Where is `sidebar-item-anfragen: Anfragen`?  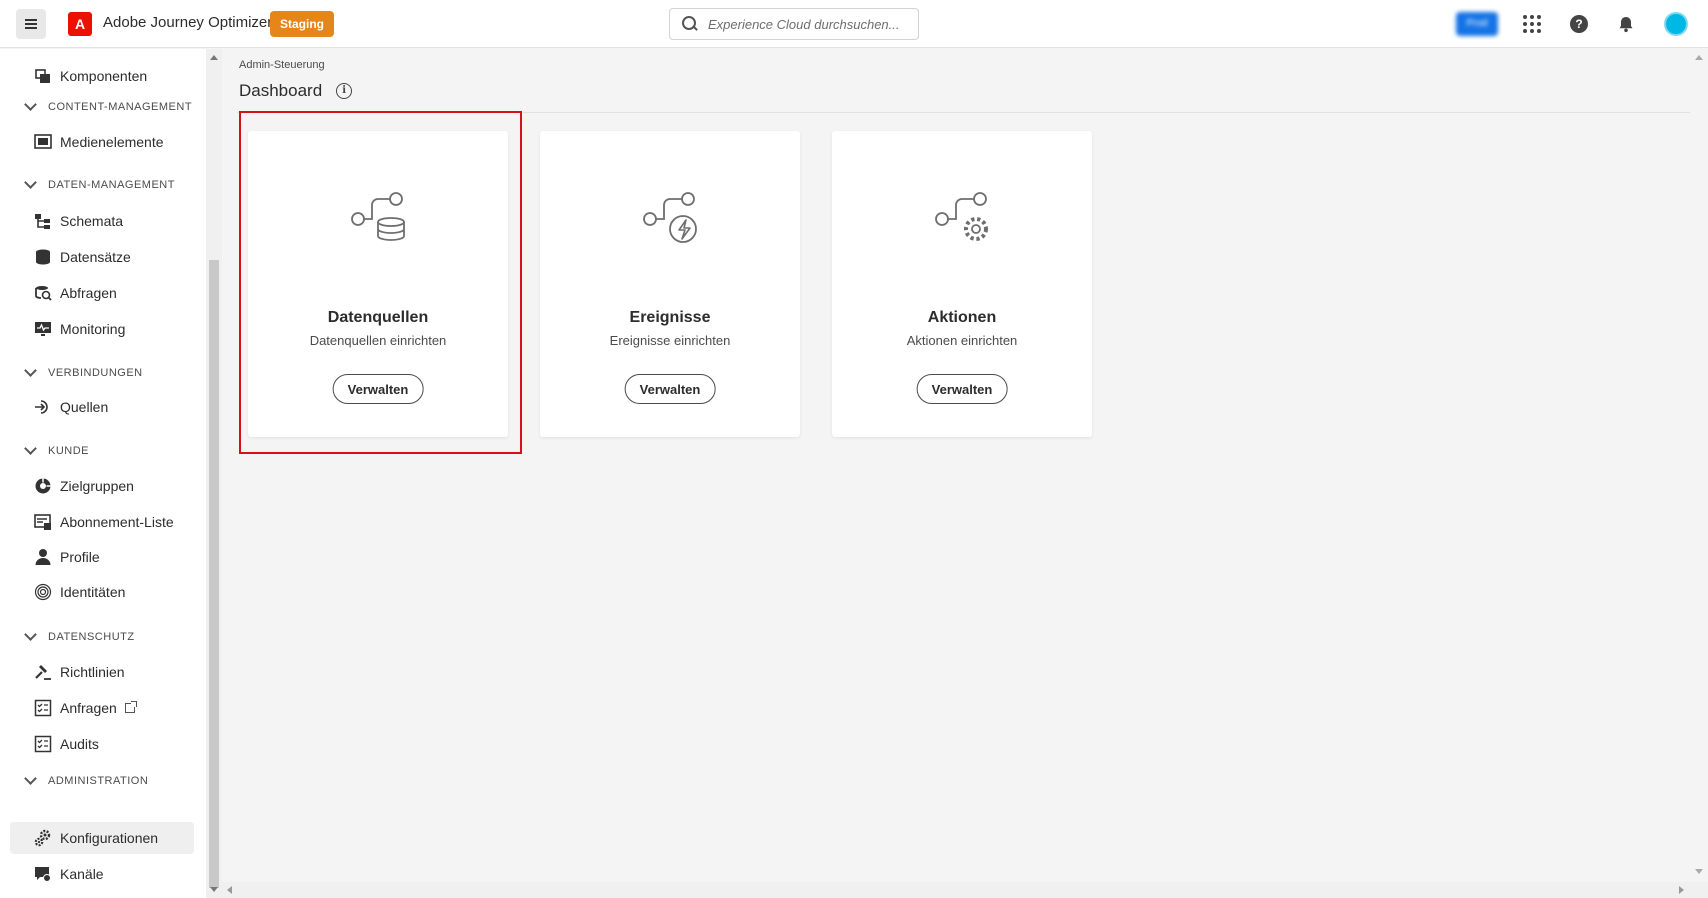
sidebar-item-anfragen: Anfragen is located at coordinates (102, 708).